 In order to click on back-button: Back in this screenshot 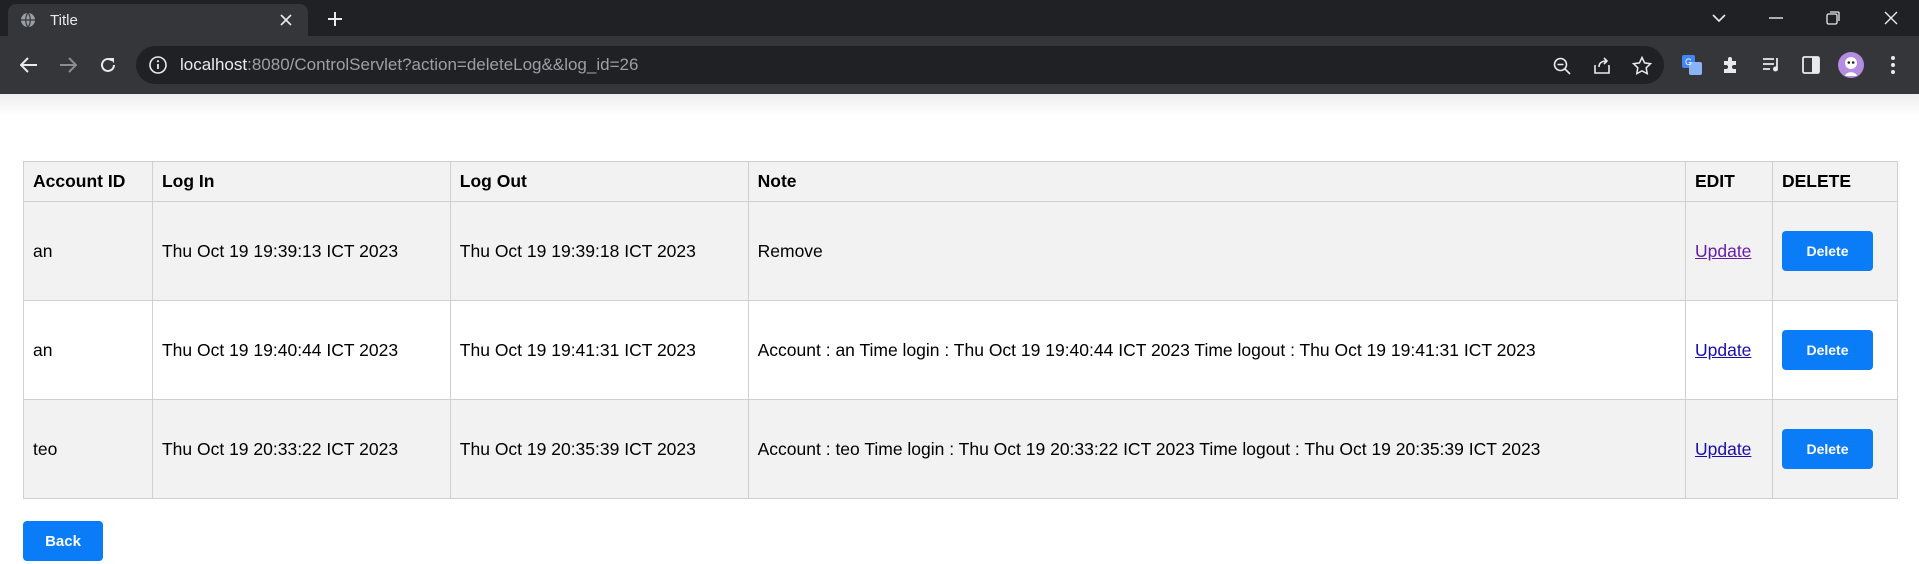, I will do `click(63, 541)`.